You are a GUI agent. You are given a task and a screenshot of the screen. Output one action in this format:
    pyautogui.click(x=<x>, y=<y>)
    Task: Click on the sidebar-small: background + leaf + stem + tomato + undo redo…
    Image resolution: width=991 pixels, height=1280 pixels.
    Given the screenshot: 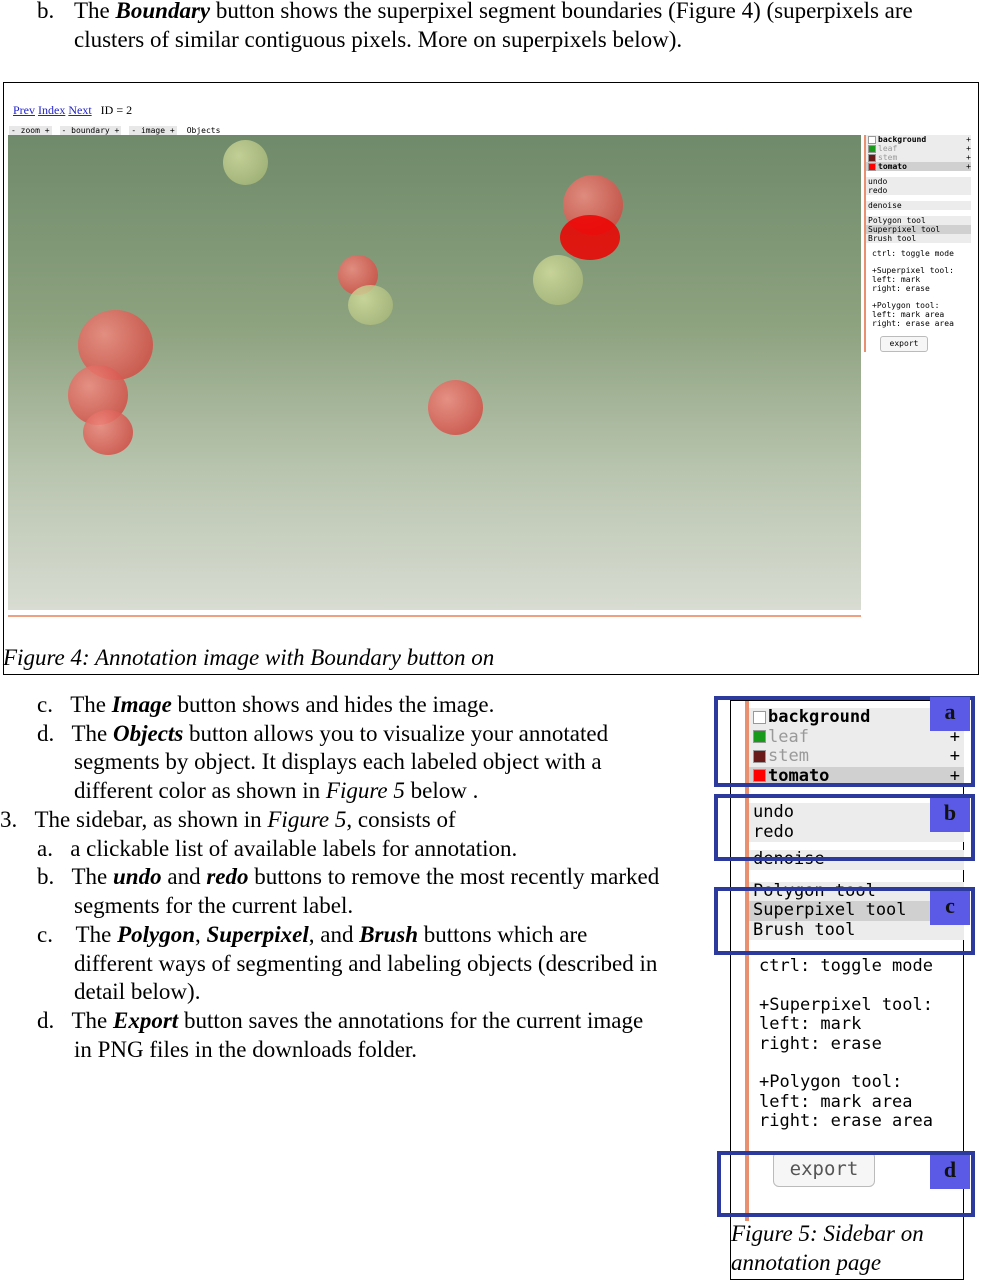 What is the action you would take?
    pyautogui.click(x=917, y=243)
    